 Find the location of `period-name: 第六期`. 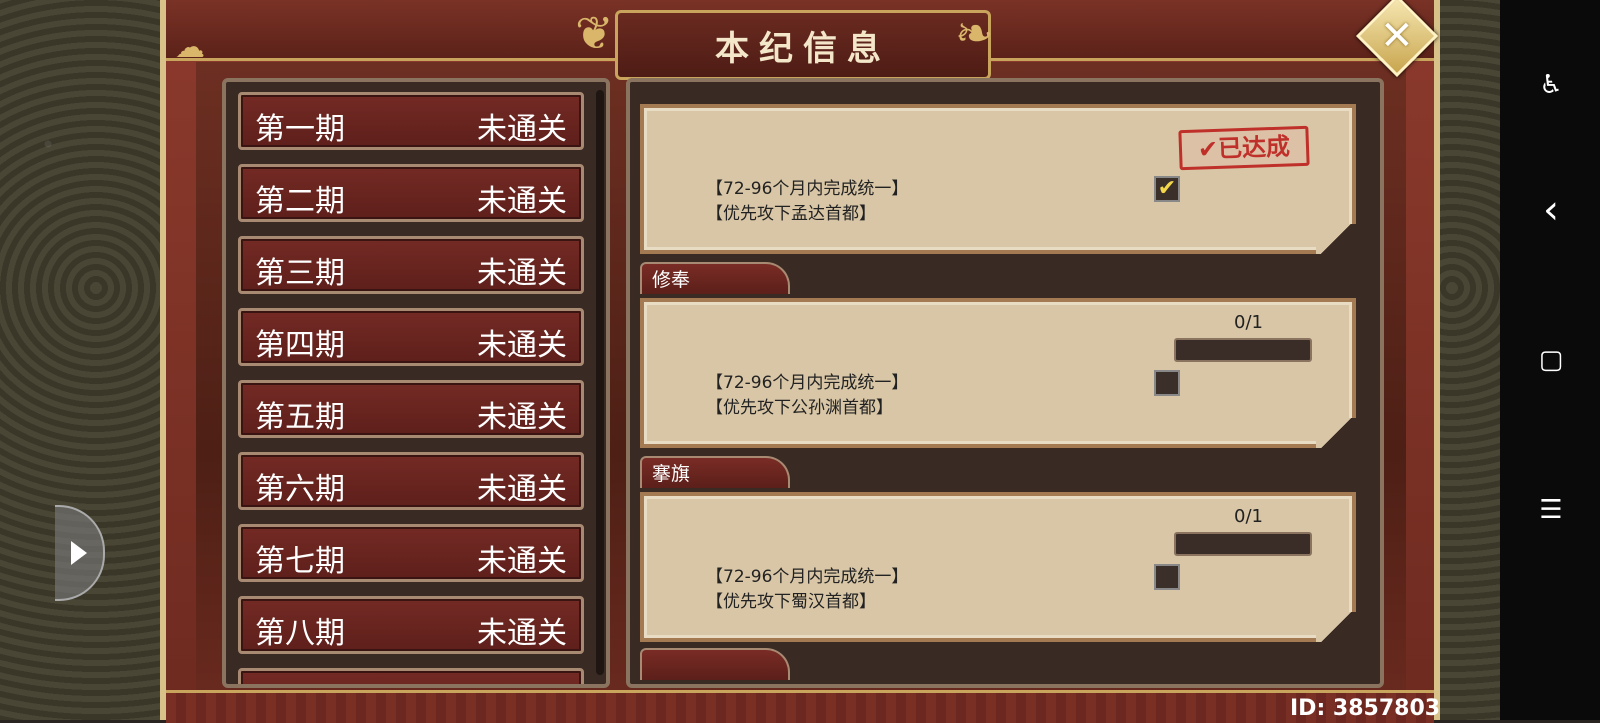

period-name: 第六期 is located at coordinates (300, 489).